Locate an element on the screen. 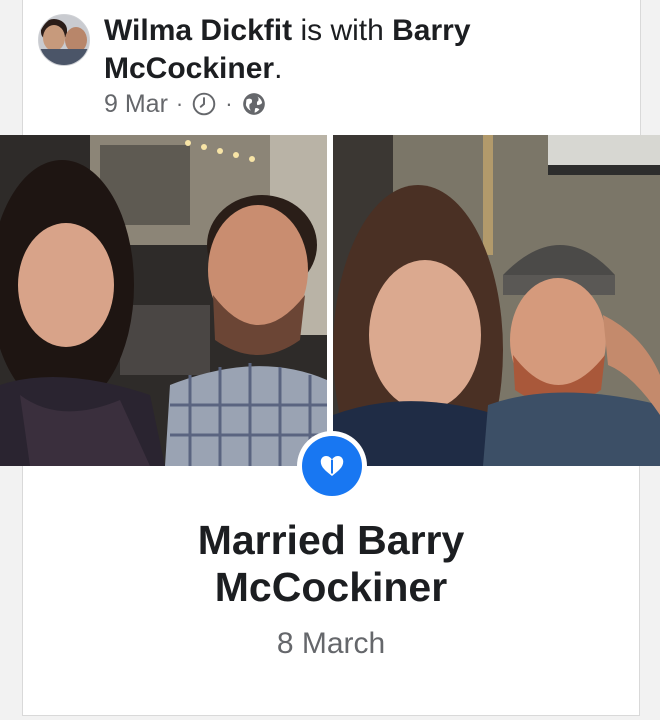  heart-icon is located at coordinates (332, 466).